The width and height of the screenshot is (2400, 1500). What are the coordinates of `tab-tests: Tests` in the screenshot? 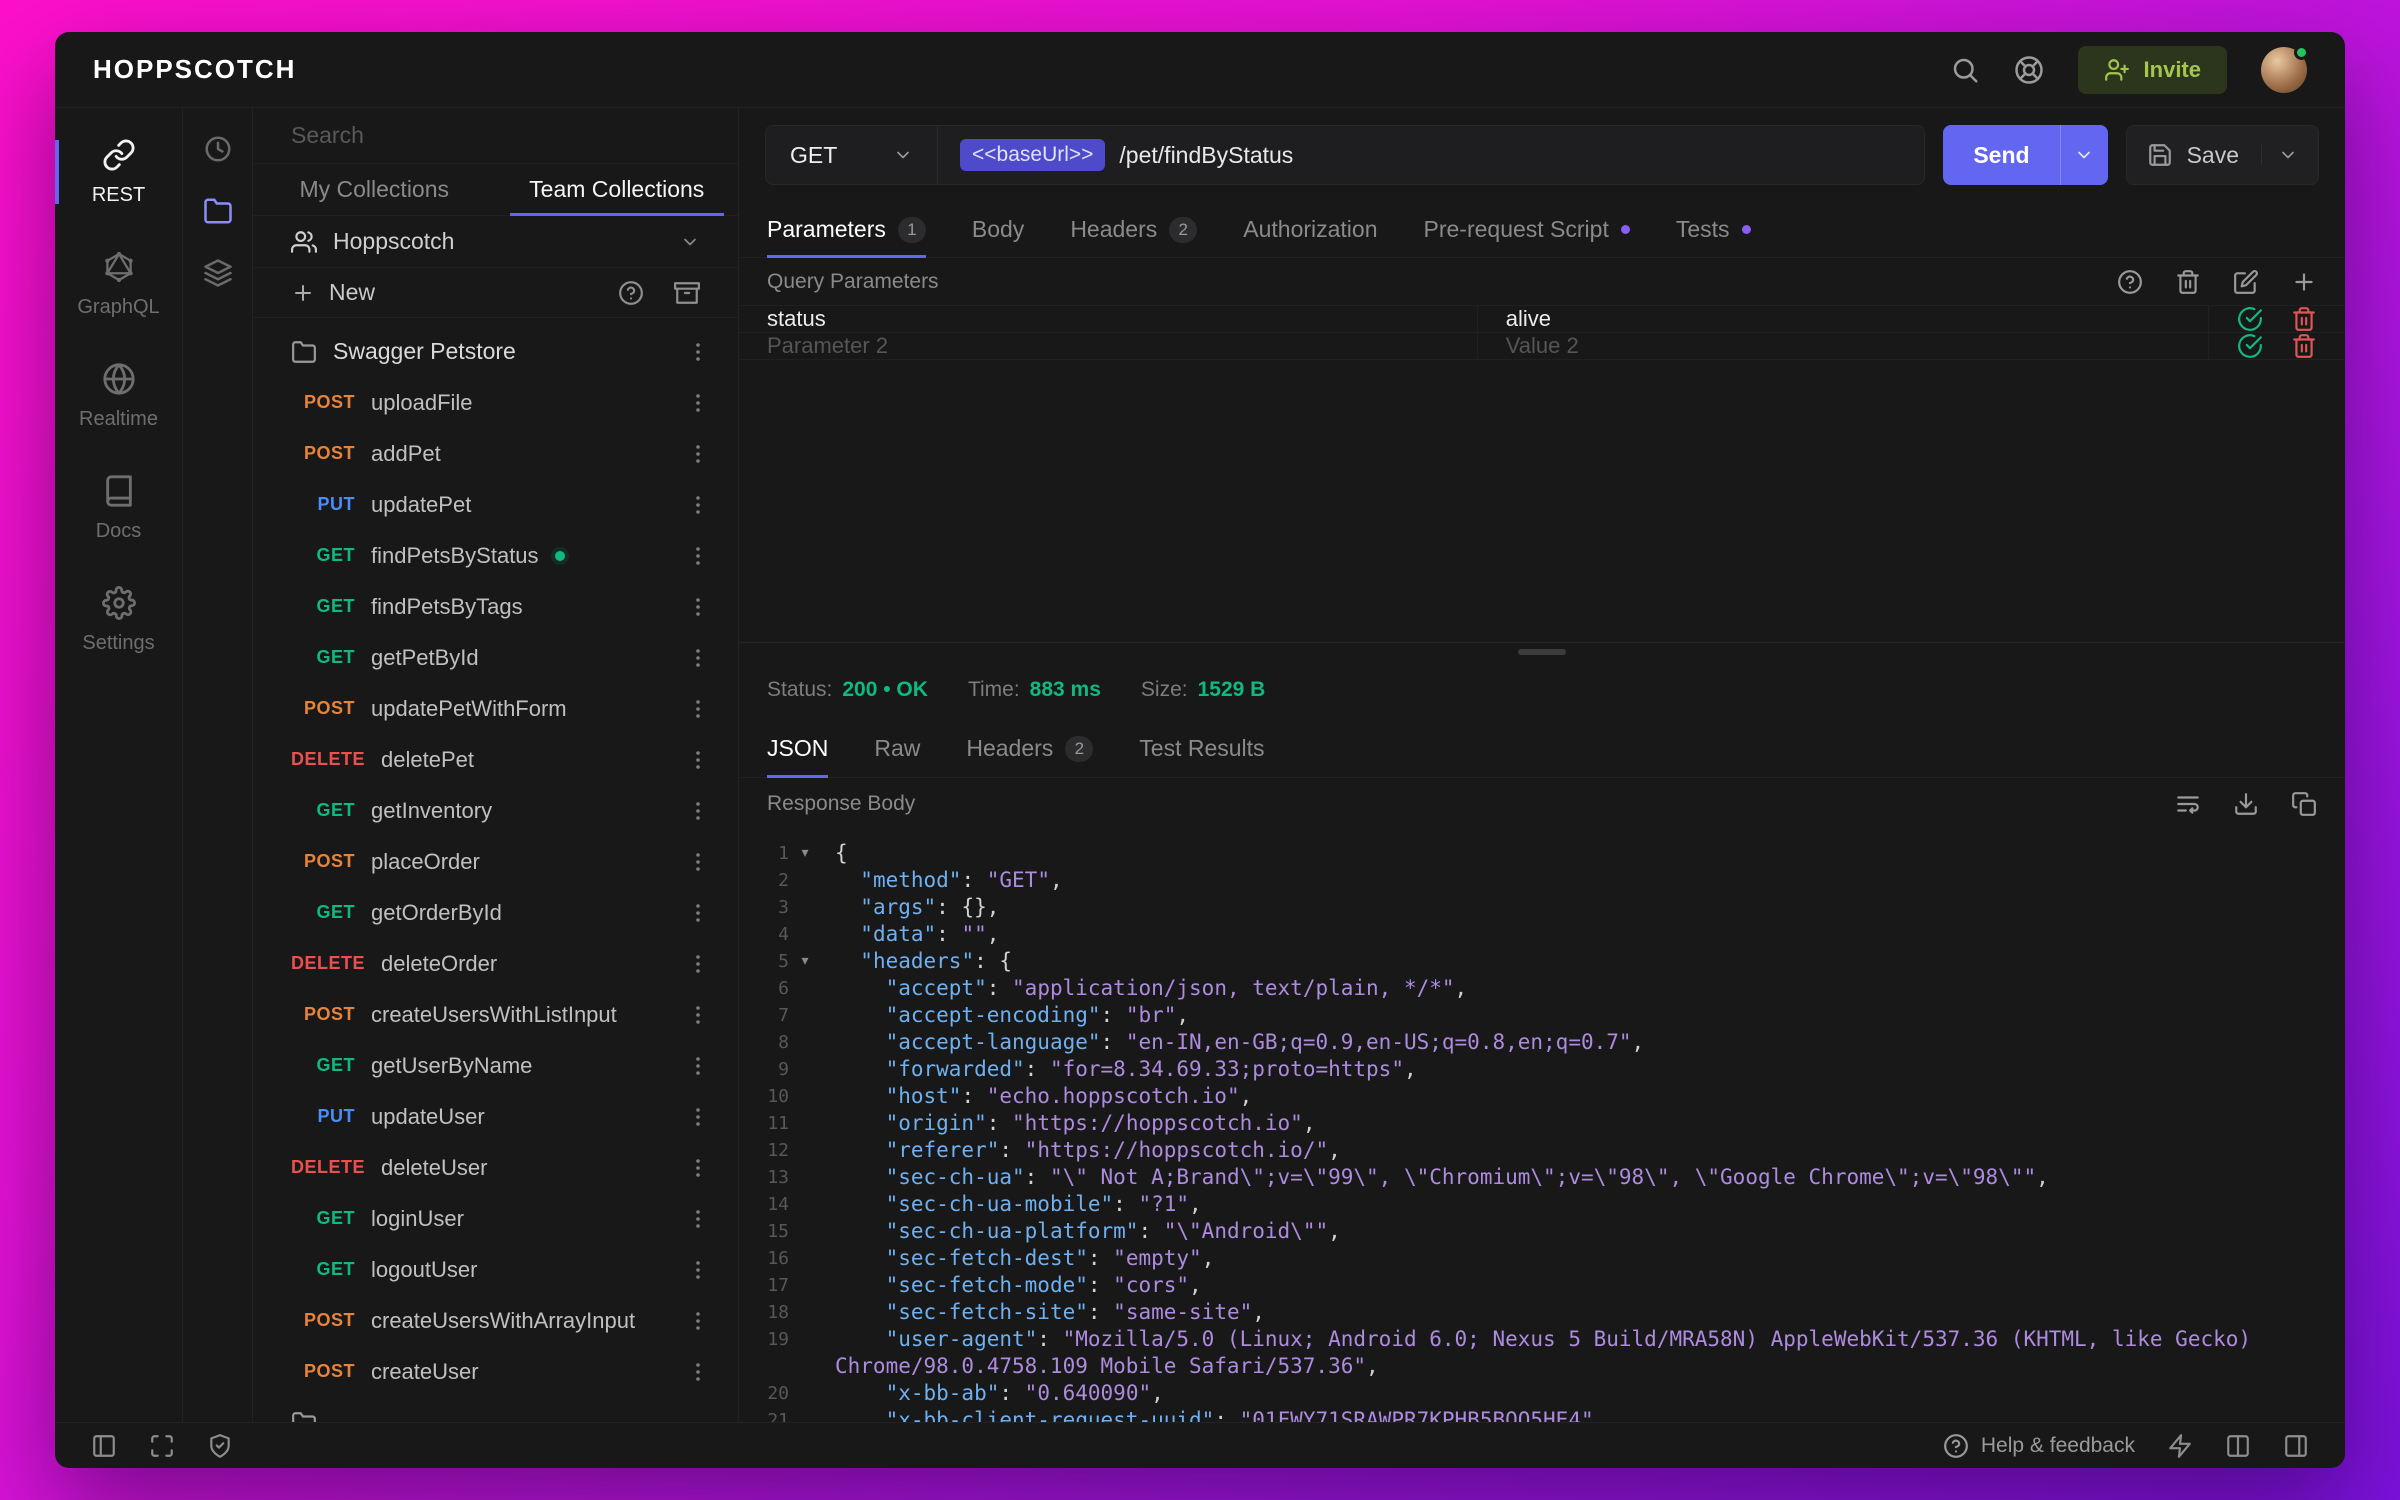 It's located at (1713, 229).